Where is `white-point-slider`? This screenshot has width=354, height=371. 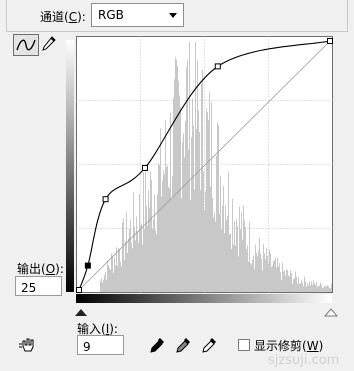 white-point-slider is located at coordinates (331, 312).